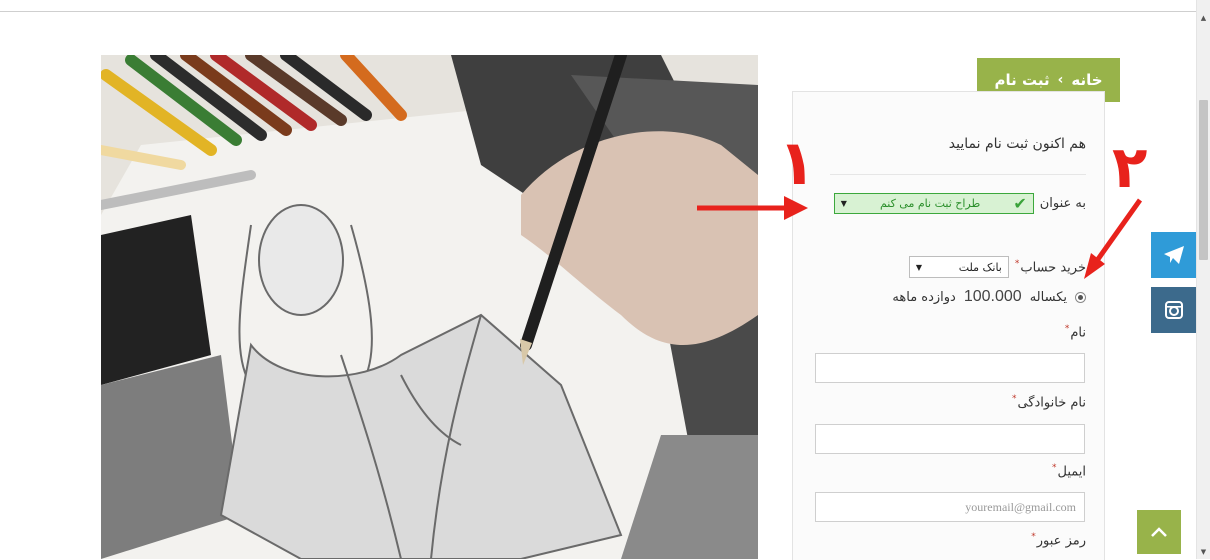 The height and width of the screenshot is (560, 1210). I want to click on telegram-button, so click(1173, 255).